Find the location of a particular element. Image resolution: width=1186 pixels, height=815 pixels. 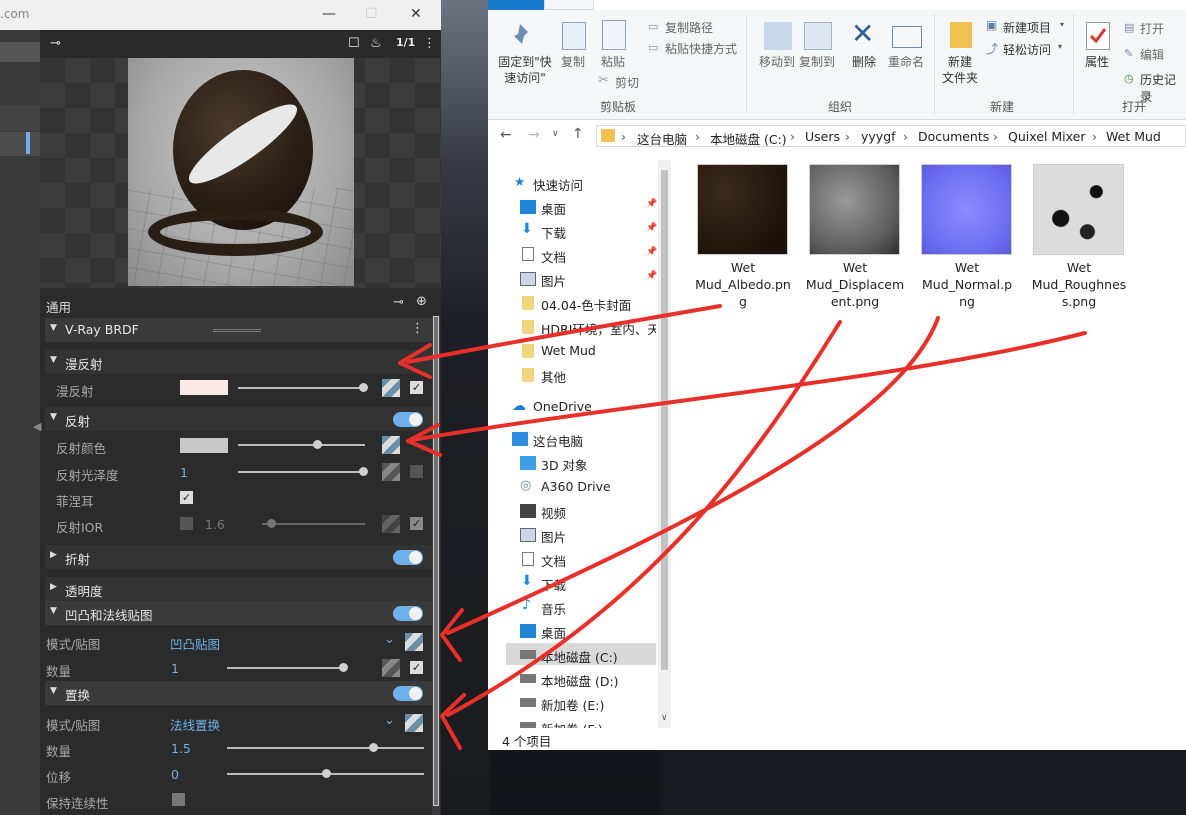

copy-path-button: 复制路径 is located at coordinates (689, 27).